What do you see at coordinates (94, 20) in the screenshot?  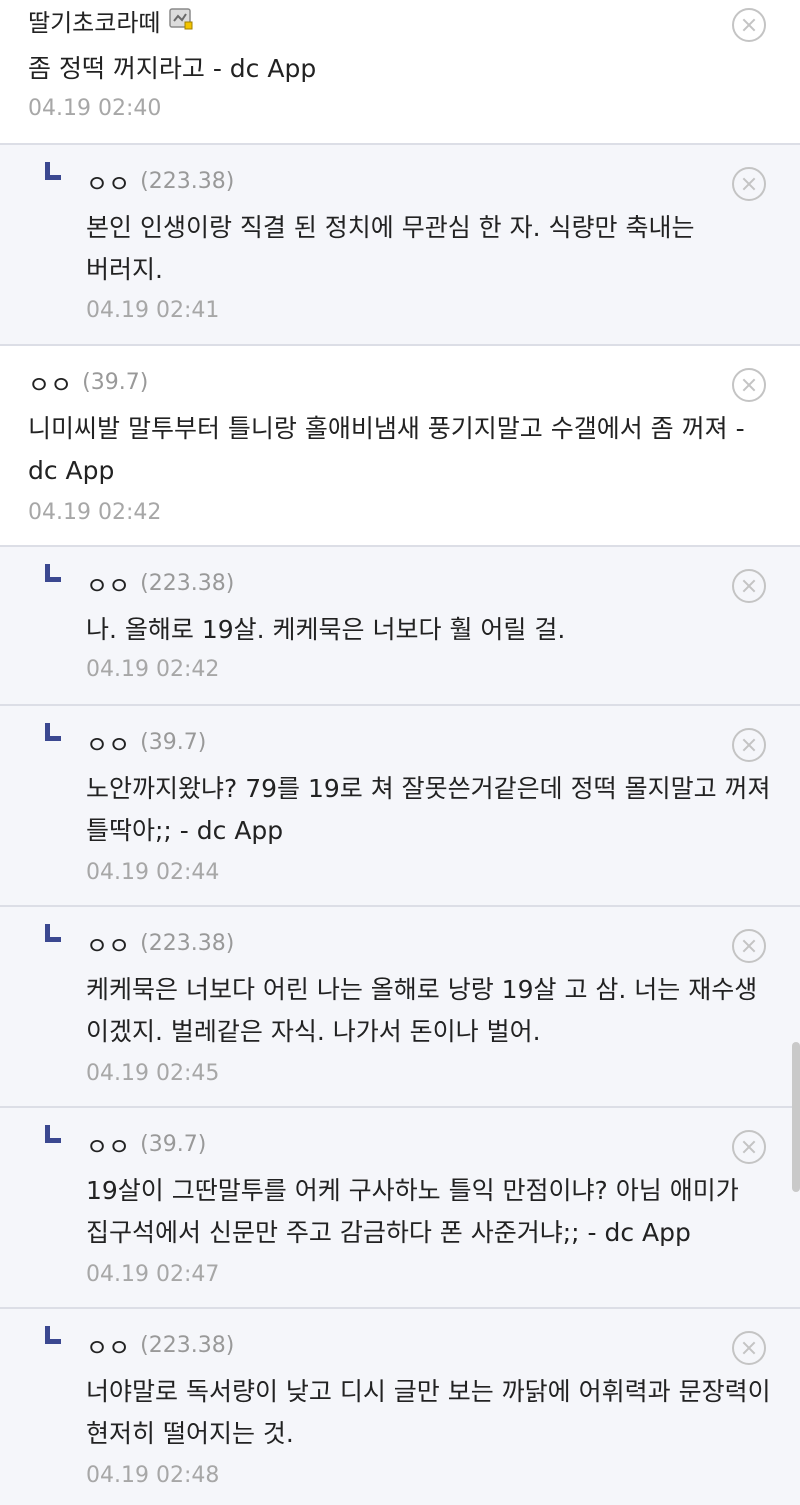 I see `comment-nickname: 딸기초코라떼` at bounding box center [94, 20].